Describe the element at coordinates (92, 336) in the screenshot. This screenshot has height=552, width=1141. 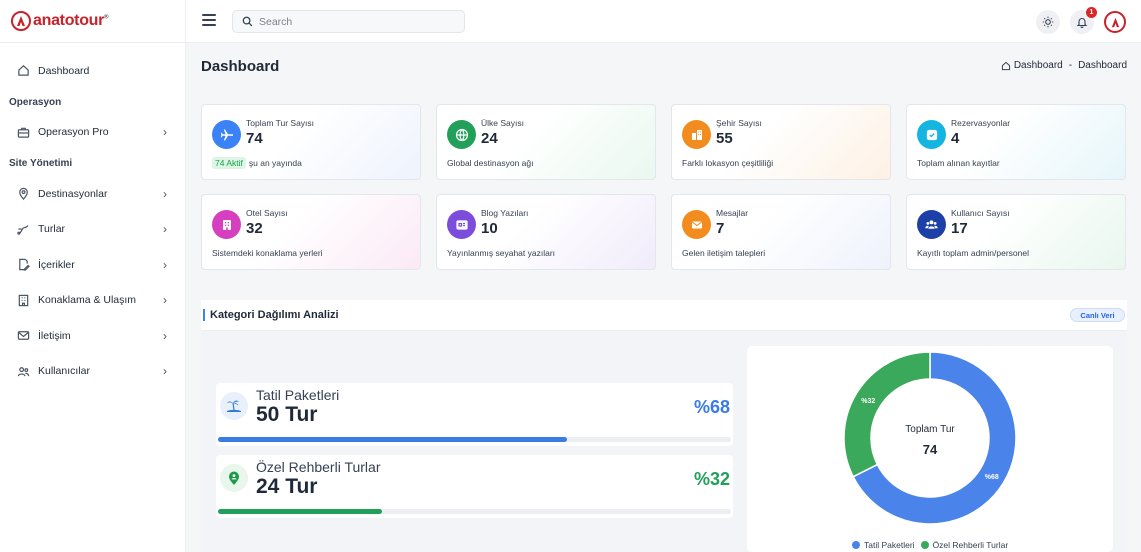
I see `sidebar-item-iletisim: İletişim ›` at that location.